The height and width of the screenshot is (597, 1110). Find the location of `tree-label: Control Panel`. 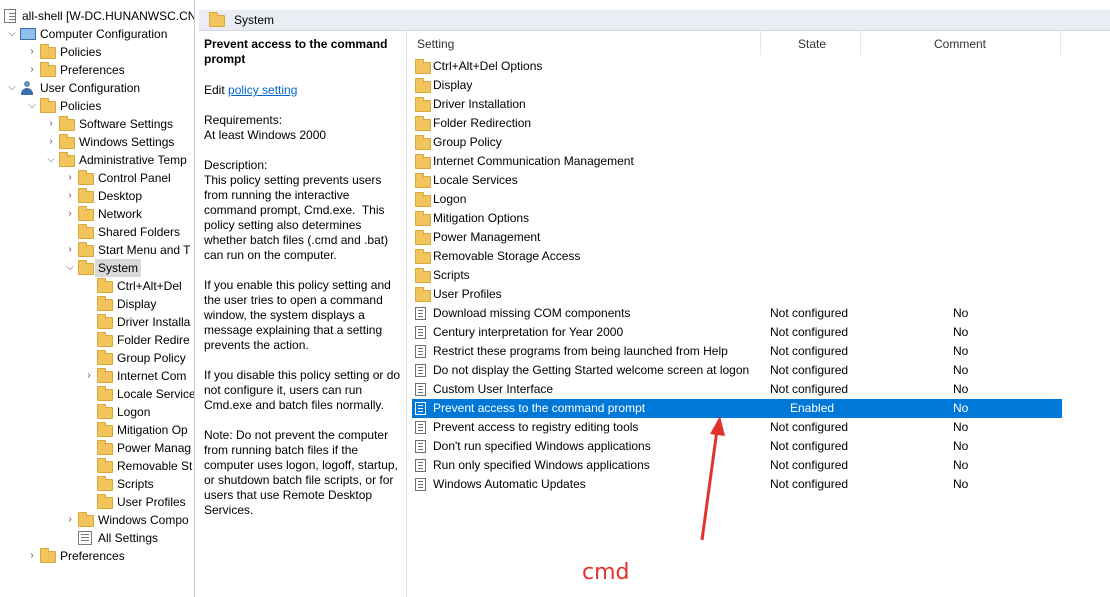

tree-label: Control Panel is located at coordinates (134, 178).